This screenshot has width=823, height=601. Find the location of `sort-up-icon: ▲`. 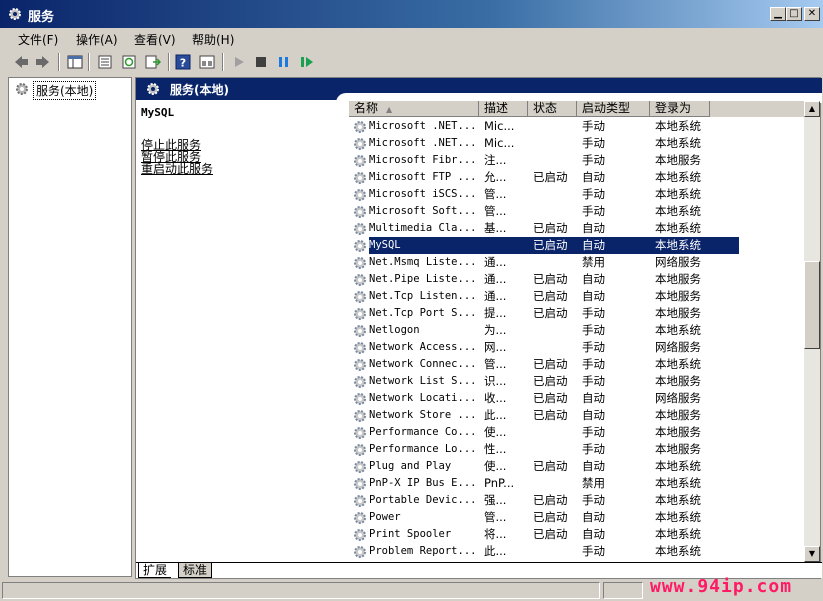

sort-up-icon: ▲ is located at coordinates (389, 109).